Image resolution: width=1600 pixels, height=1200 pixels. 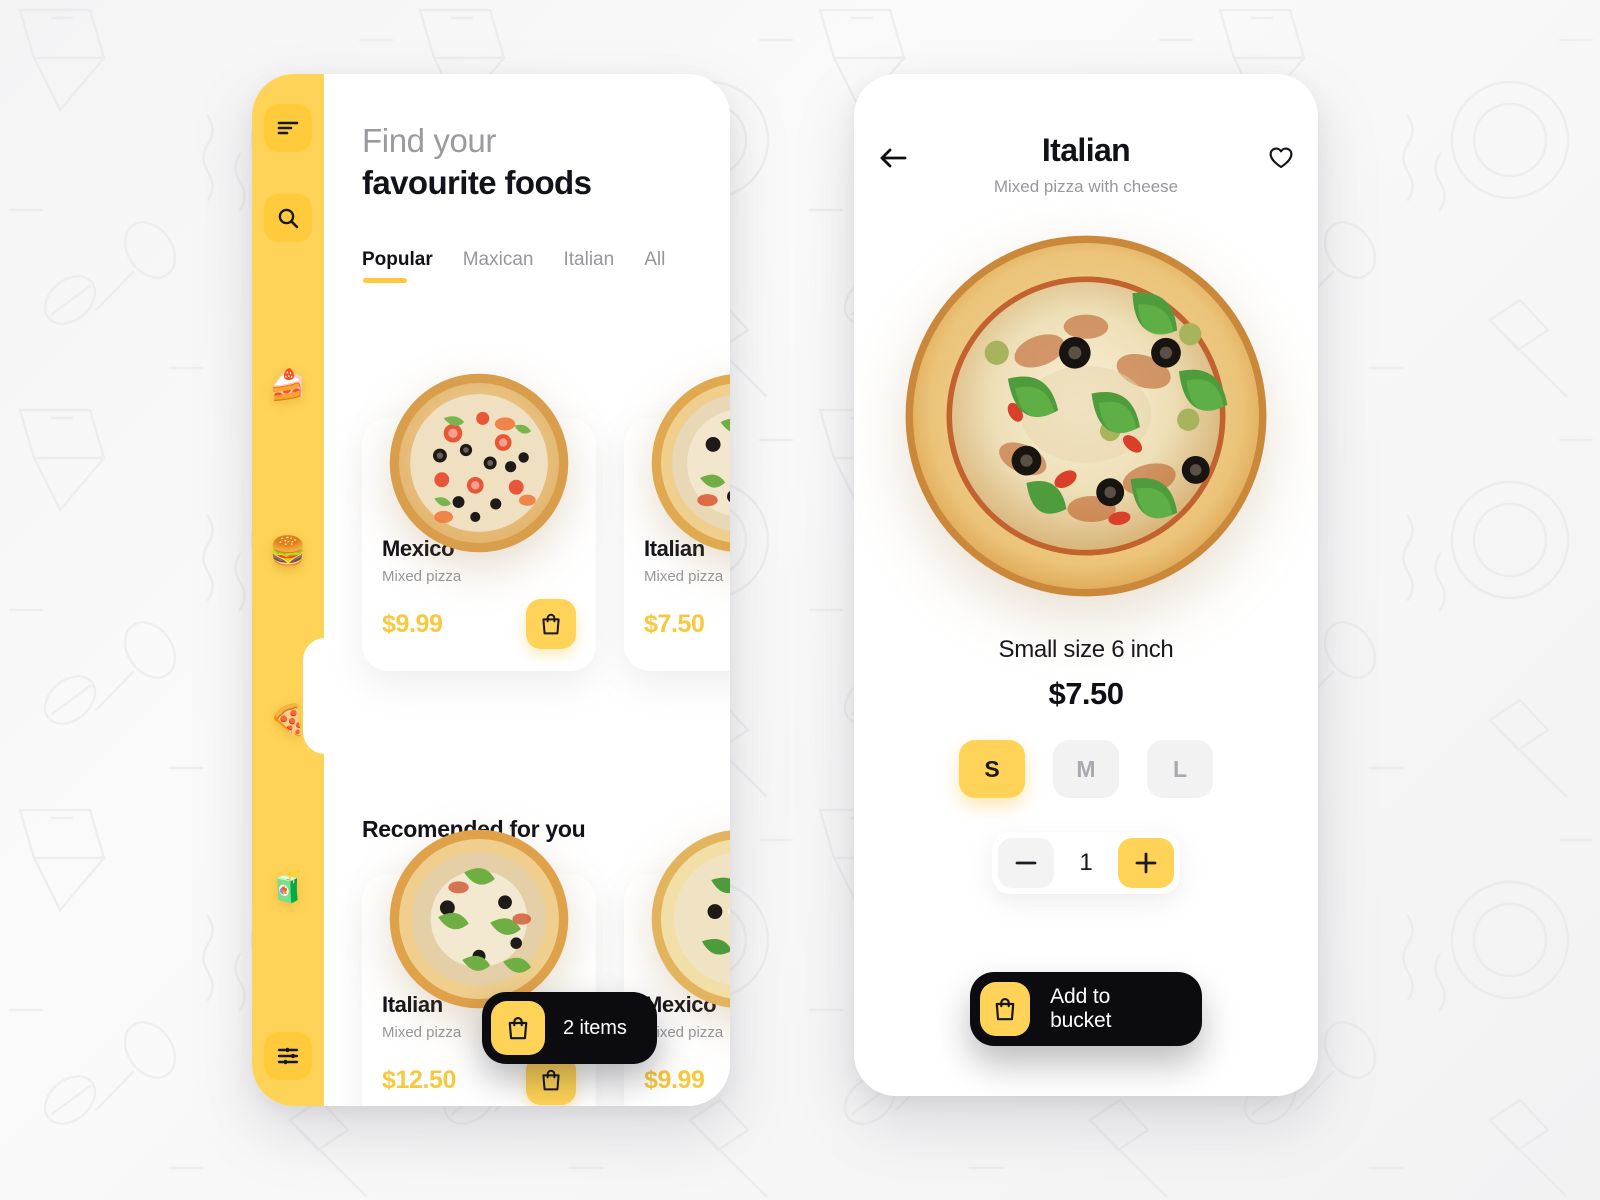 What do you see at coordinates (546, 266) in the screenshot?
I see `category-tabs: Popular Maxican Italian All` at bounding box center [546, 266].